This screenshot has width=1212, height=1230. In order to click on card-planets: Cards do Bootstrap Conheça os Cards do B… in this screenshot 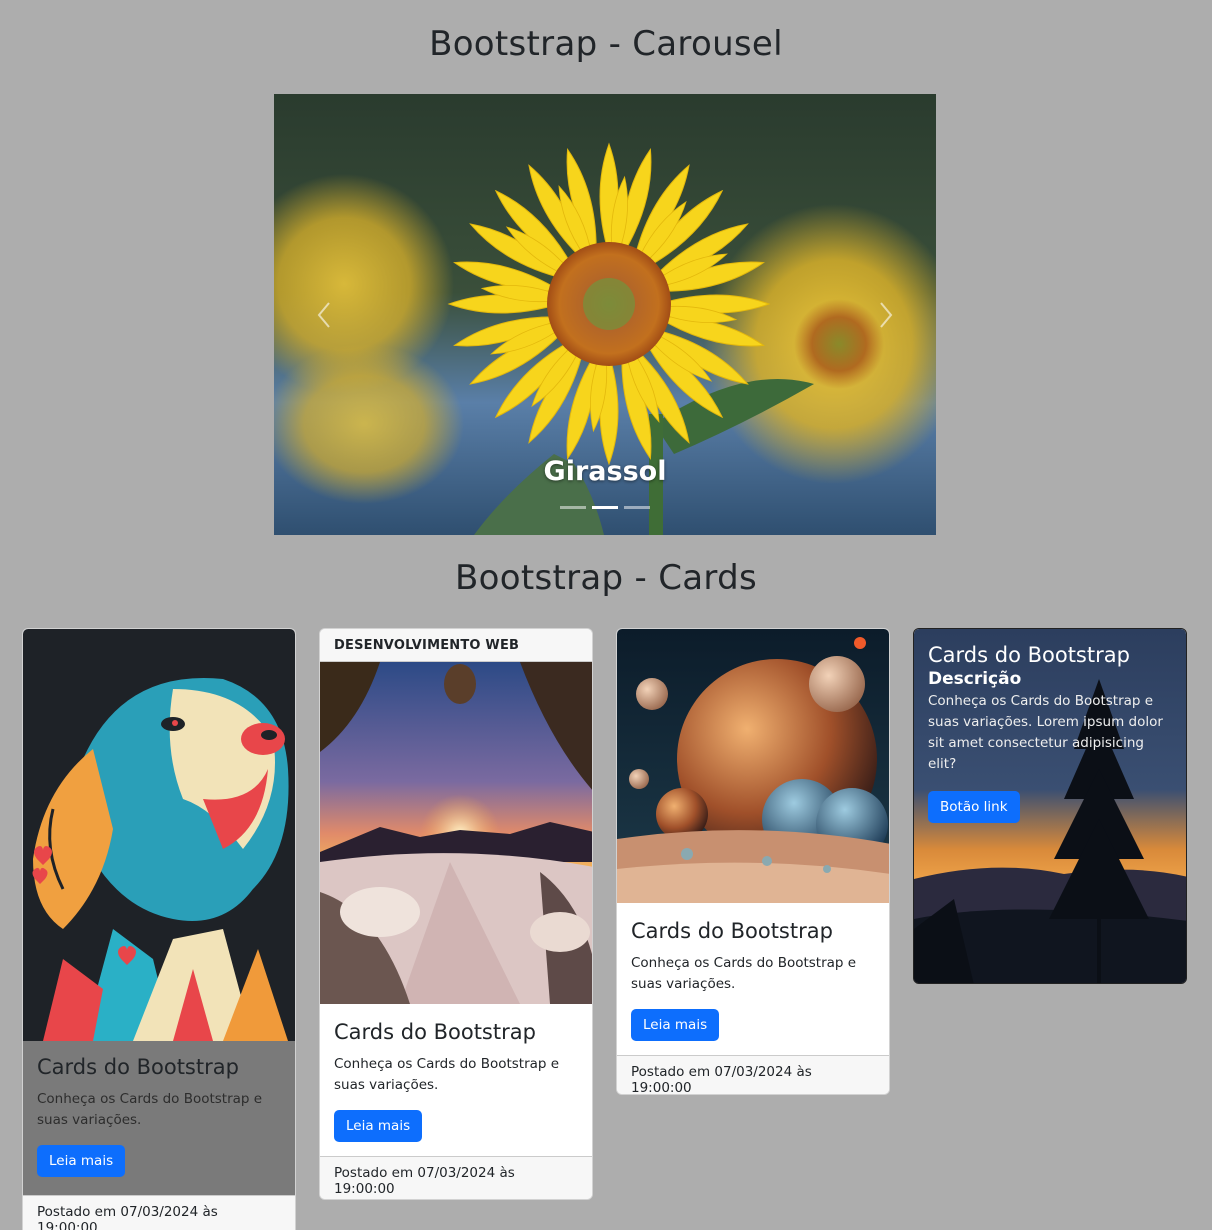, I will do `click(753, 861)`.